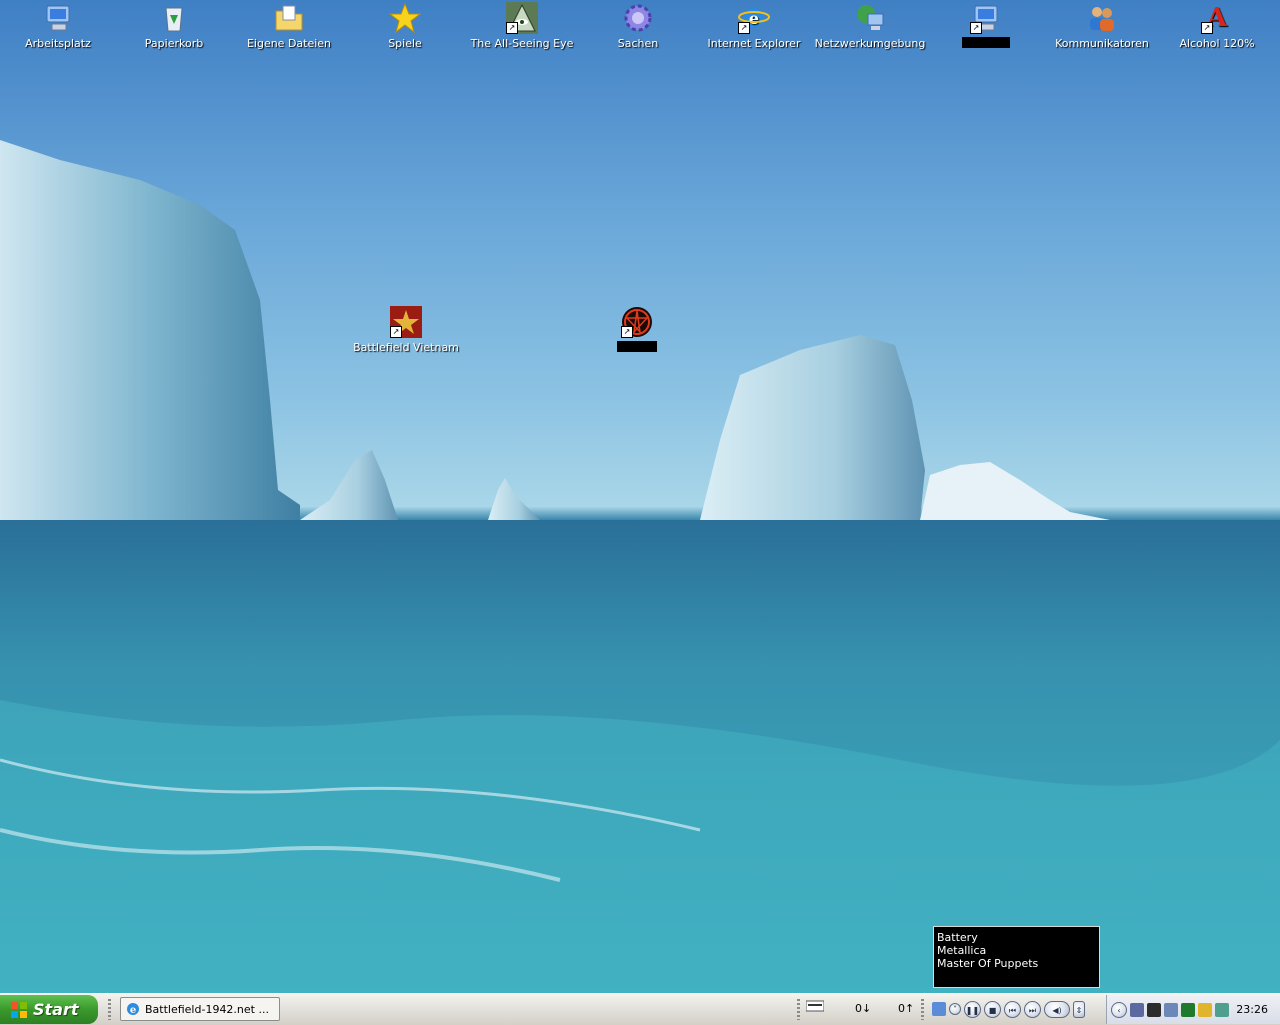  Describe the element at coordinates (638, 18) in the screenshot. I see `gear-folder-icon` at that location.